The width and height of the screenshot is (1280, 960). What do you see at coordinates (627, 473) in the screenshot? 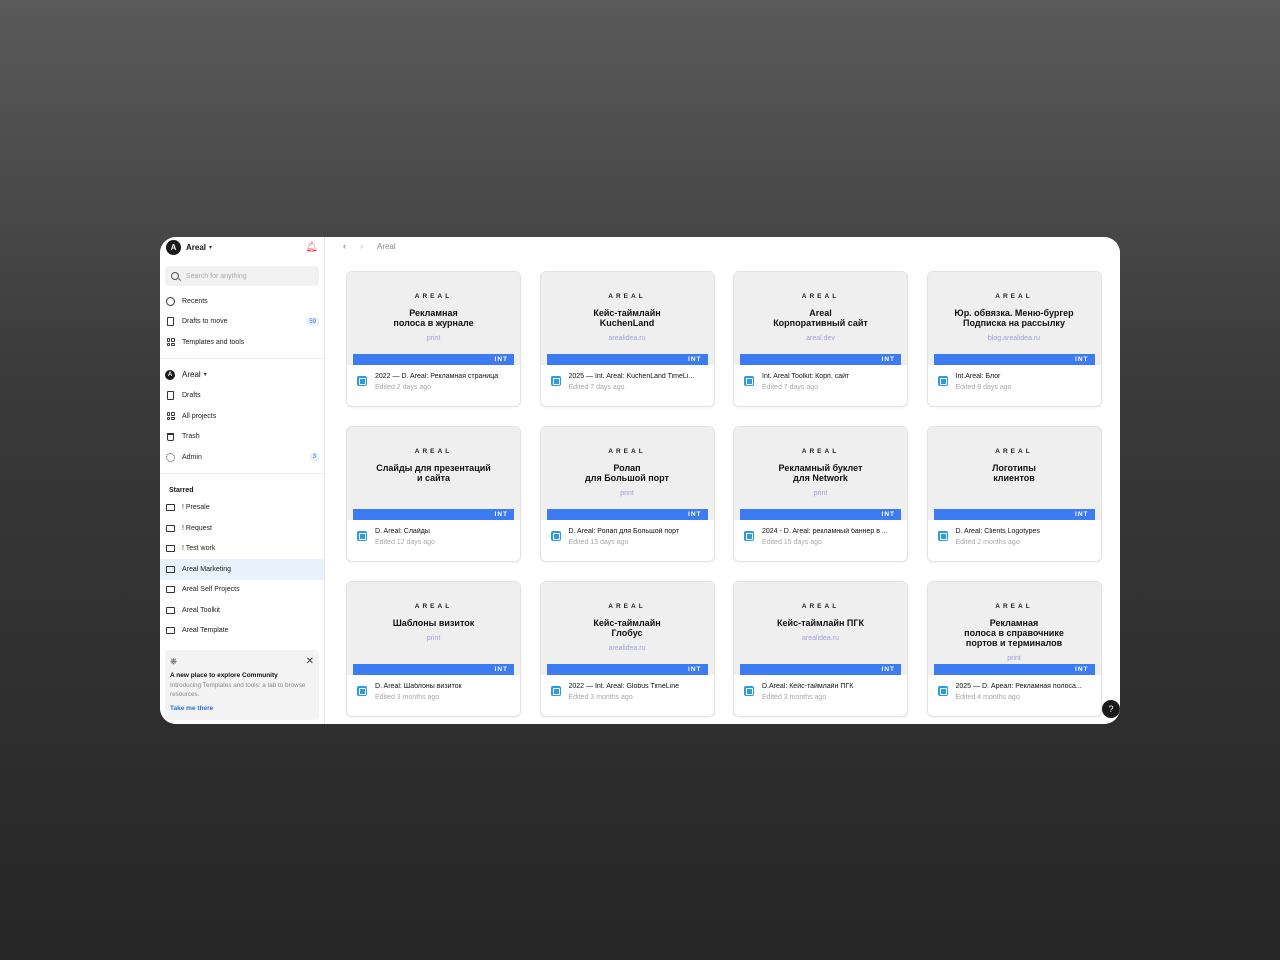
I see `file-thumbnail: AREAL Ролап для Большой порт print INT` at bounding box center [627, 473].